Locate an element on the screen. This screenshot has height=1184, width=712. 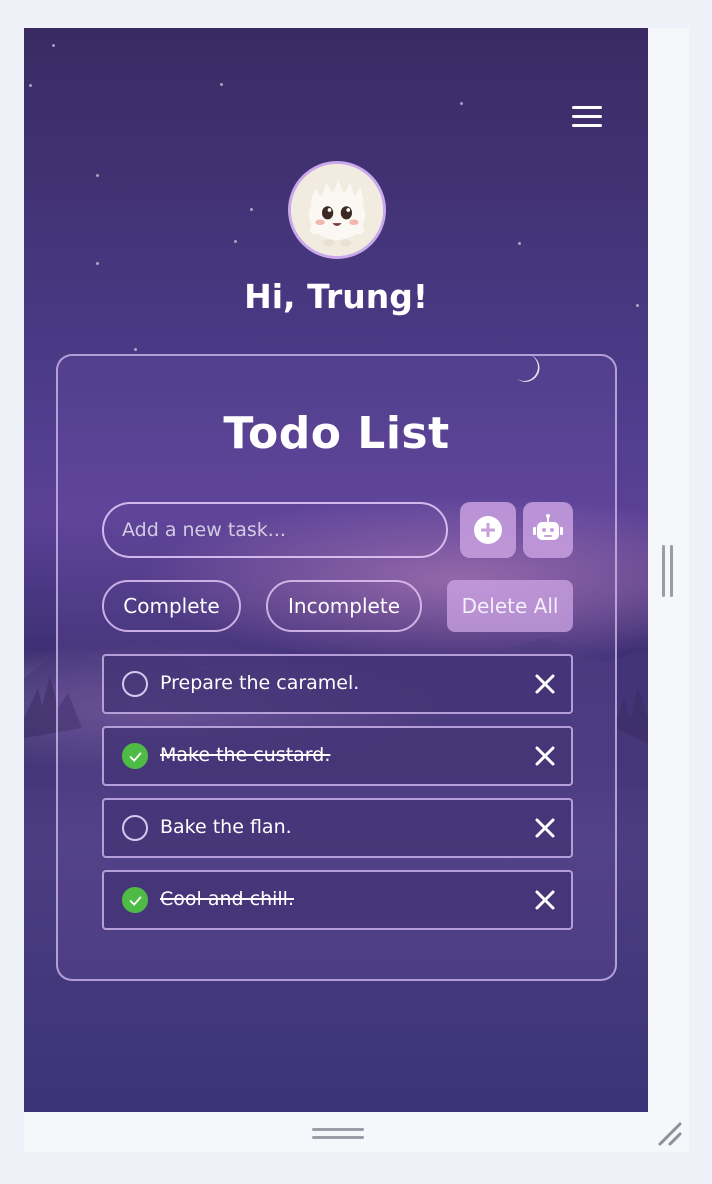
robot-icon is located at coordinates (548, 527).